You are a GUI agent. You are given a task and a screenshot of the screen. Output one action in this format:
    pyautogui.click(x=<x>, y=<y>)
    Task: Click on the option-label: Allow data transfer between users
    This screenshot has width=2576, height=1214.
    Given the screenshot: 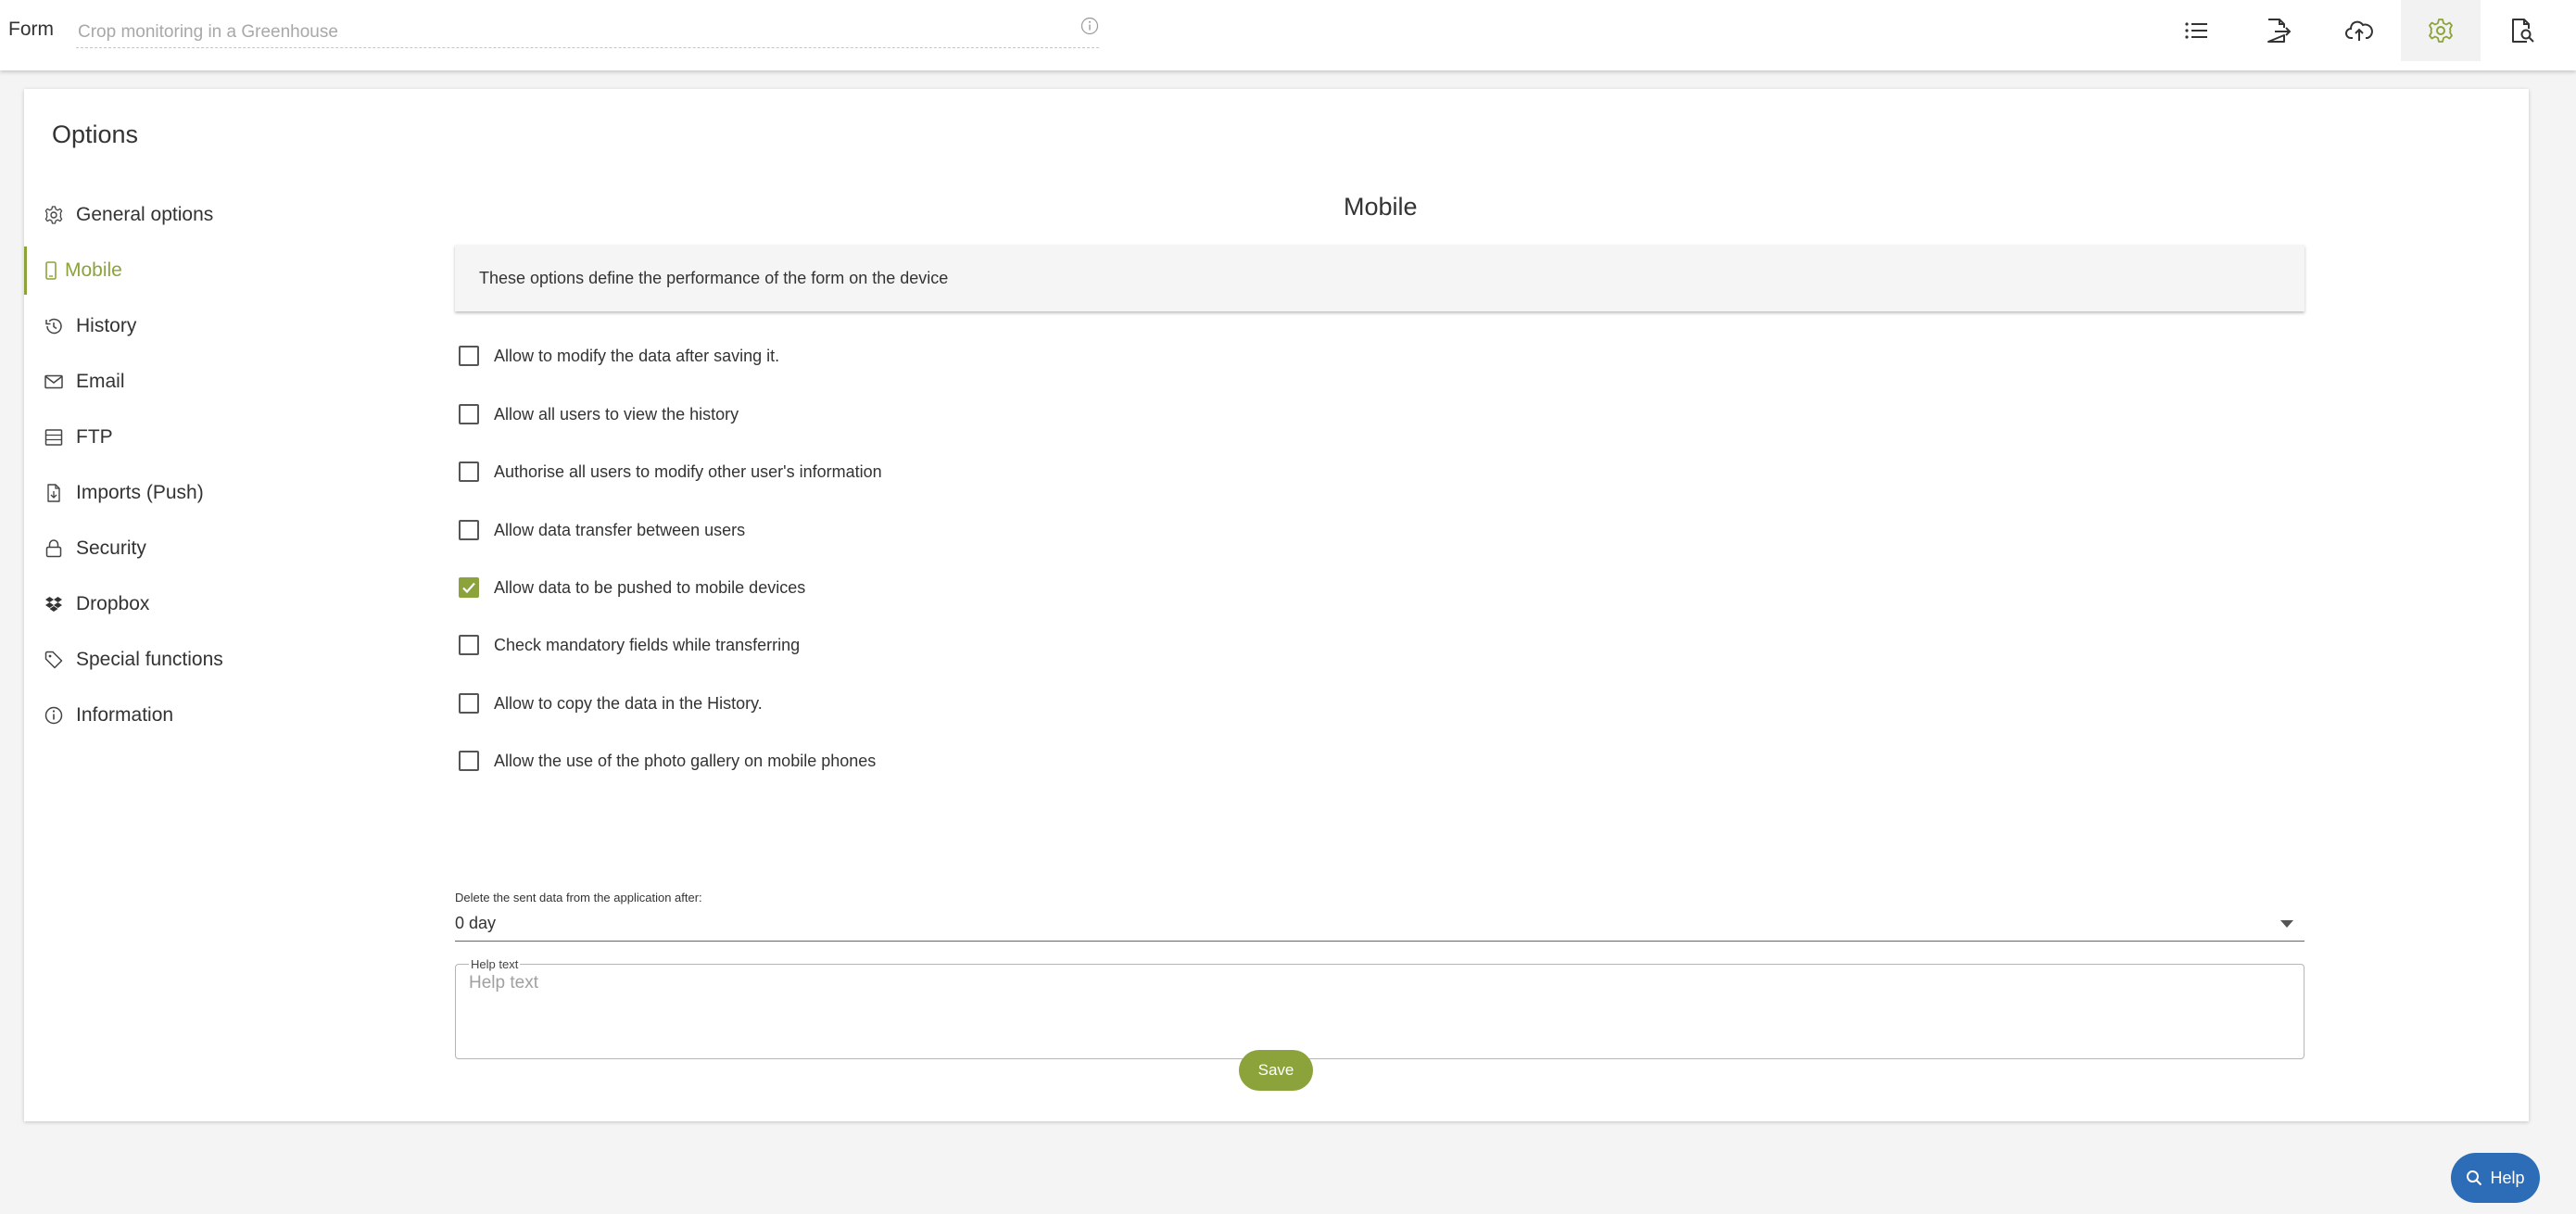 What is the action you would take?
    pyautogui.click(x=620, y=529)
    